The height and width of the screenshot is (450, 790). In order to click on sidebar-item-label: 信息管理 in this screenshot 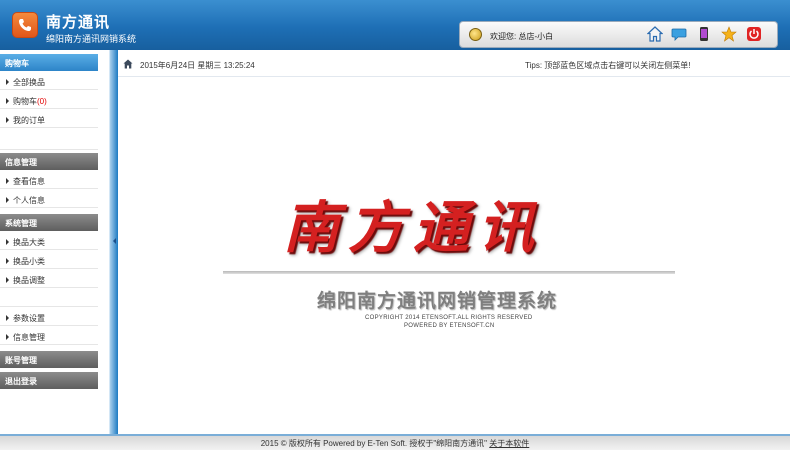, I will do `click(29, 337)`.